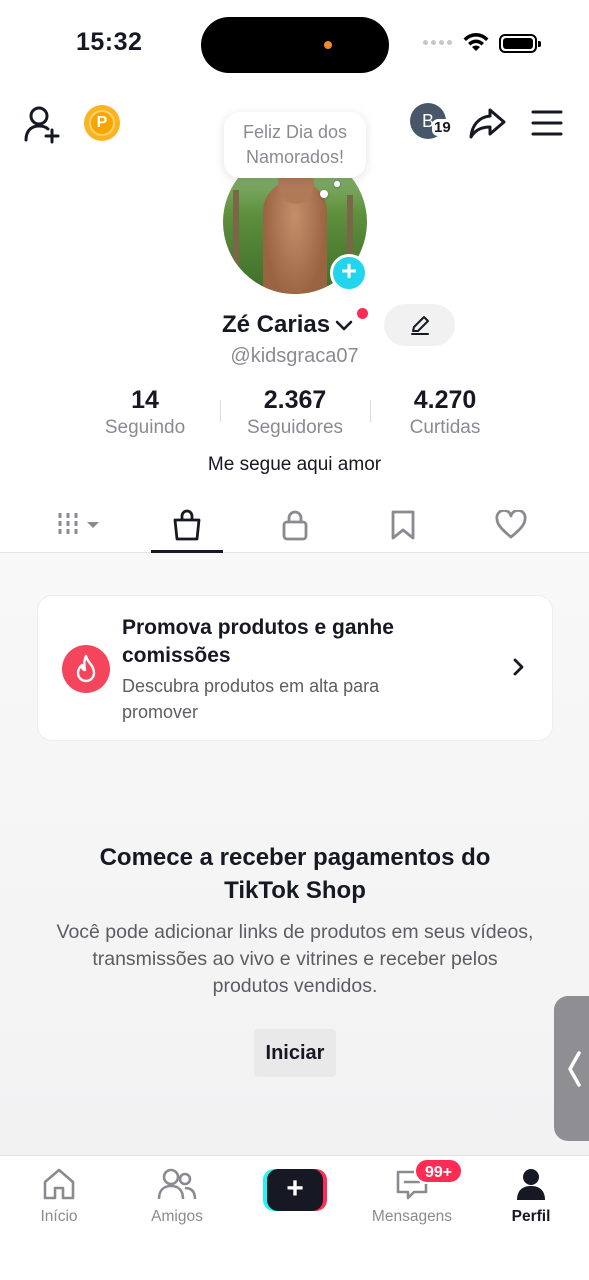  Describe the element at coordinates (43, 124) in the screenshot. I see `add-friend-icon` at that location.